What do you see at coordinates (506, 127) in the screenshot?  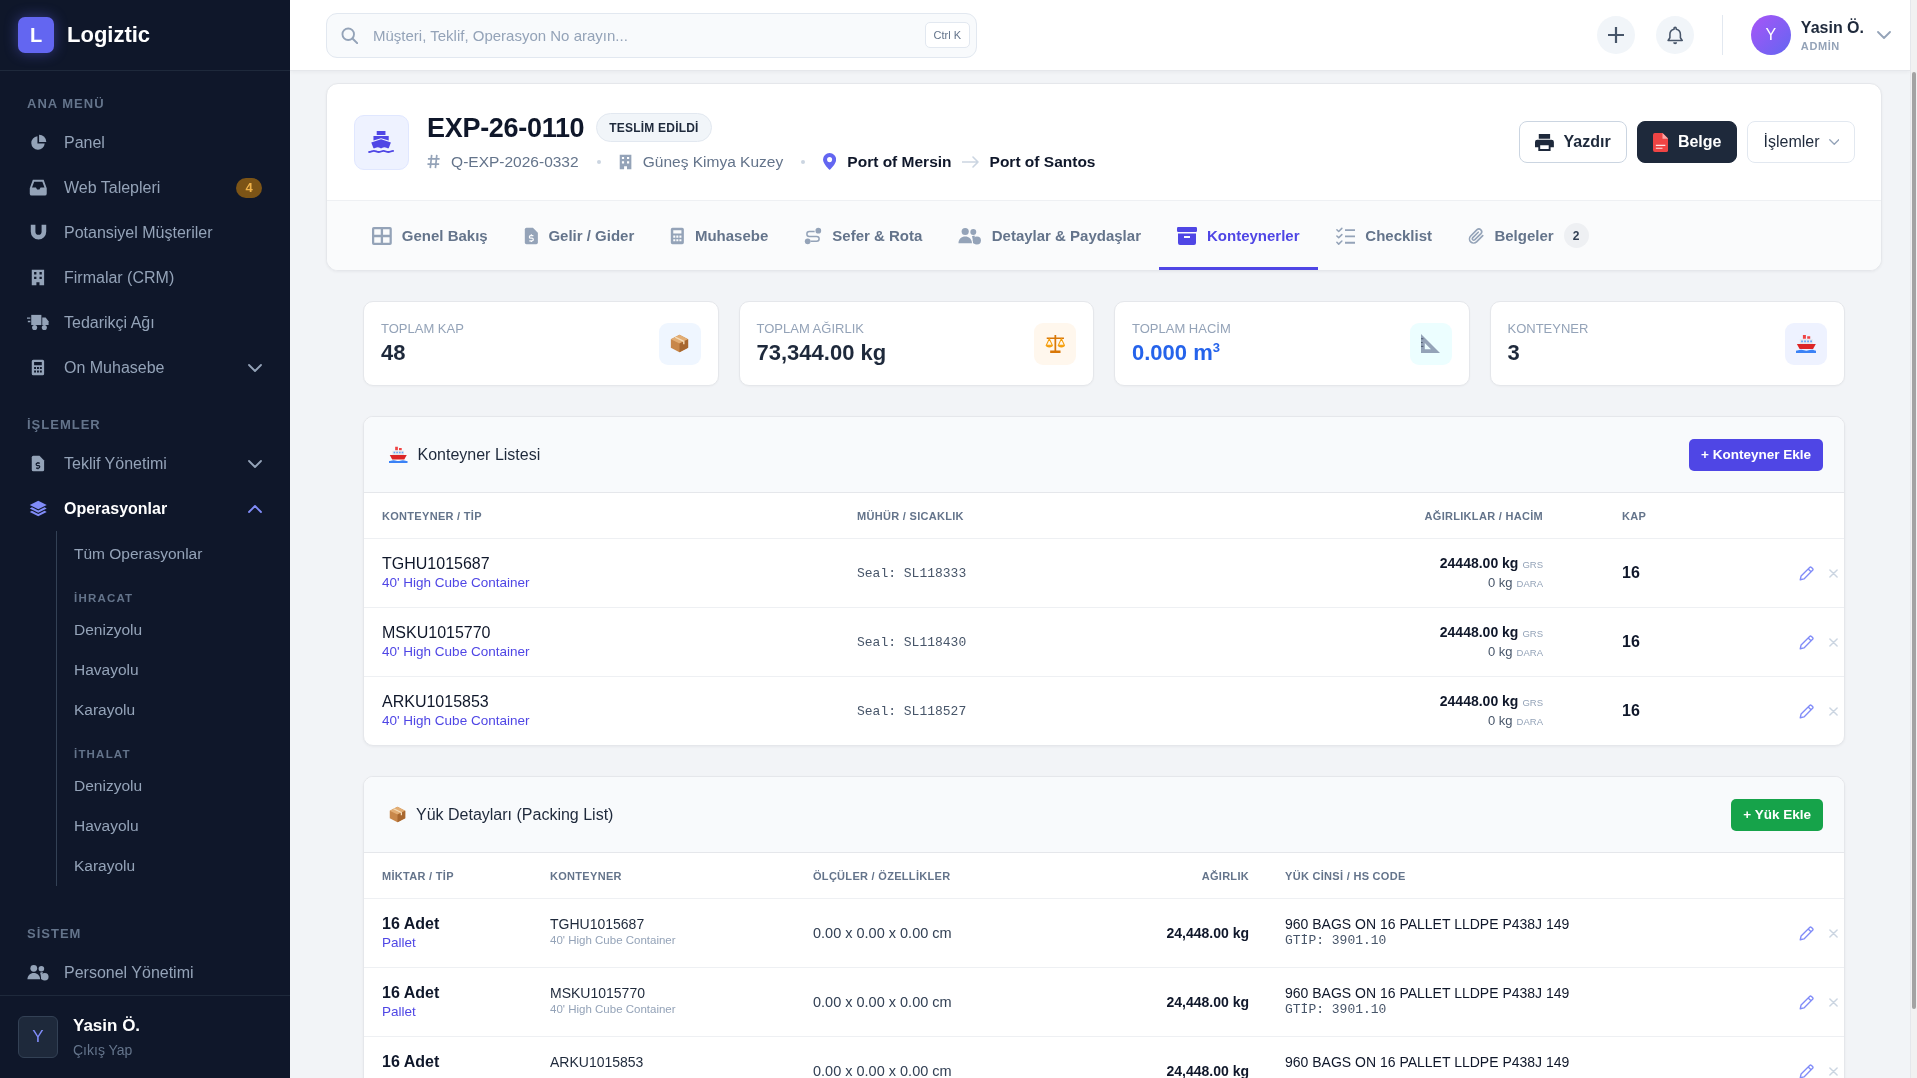 I see `operation-code: EXP-26-0110` at bounding box center [506, 127].